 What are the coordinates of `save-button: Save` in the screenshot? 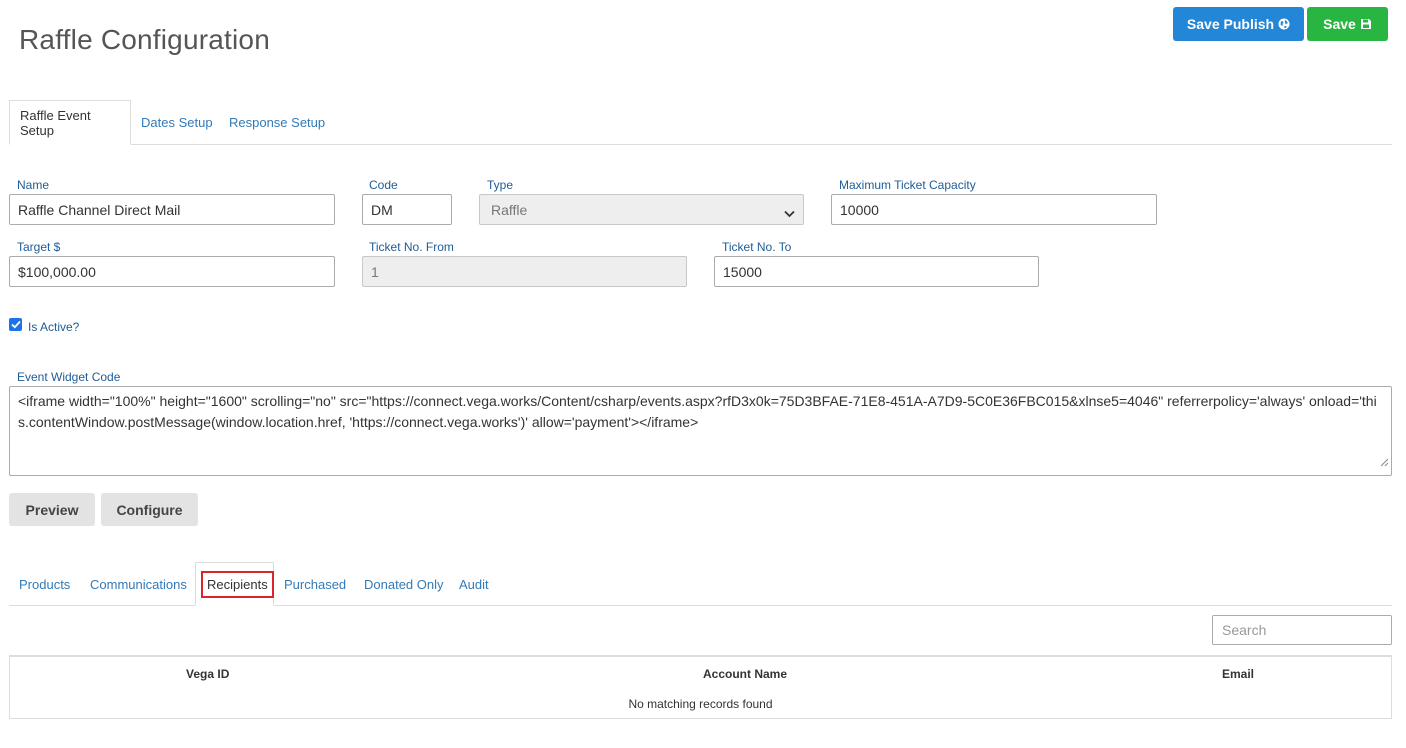 It's located at (1347, 24).